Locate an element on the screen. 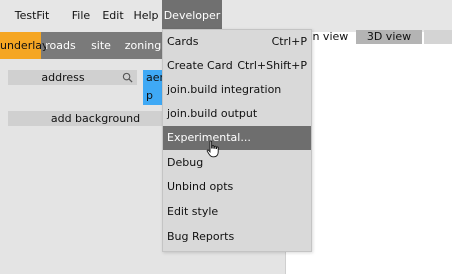 Image resolution: width=452 pixels, height=274 pixels. tab-roads: roads is located at coordinates (60, 45).